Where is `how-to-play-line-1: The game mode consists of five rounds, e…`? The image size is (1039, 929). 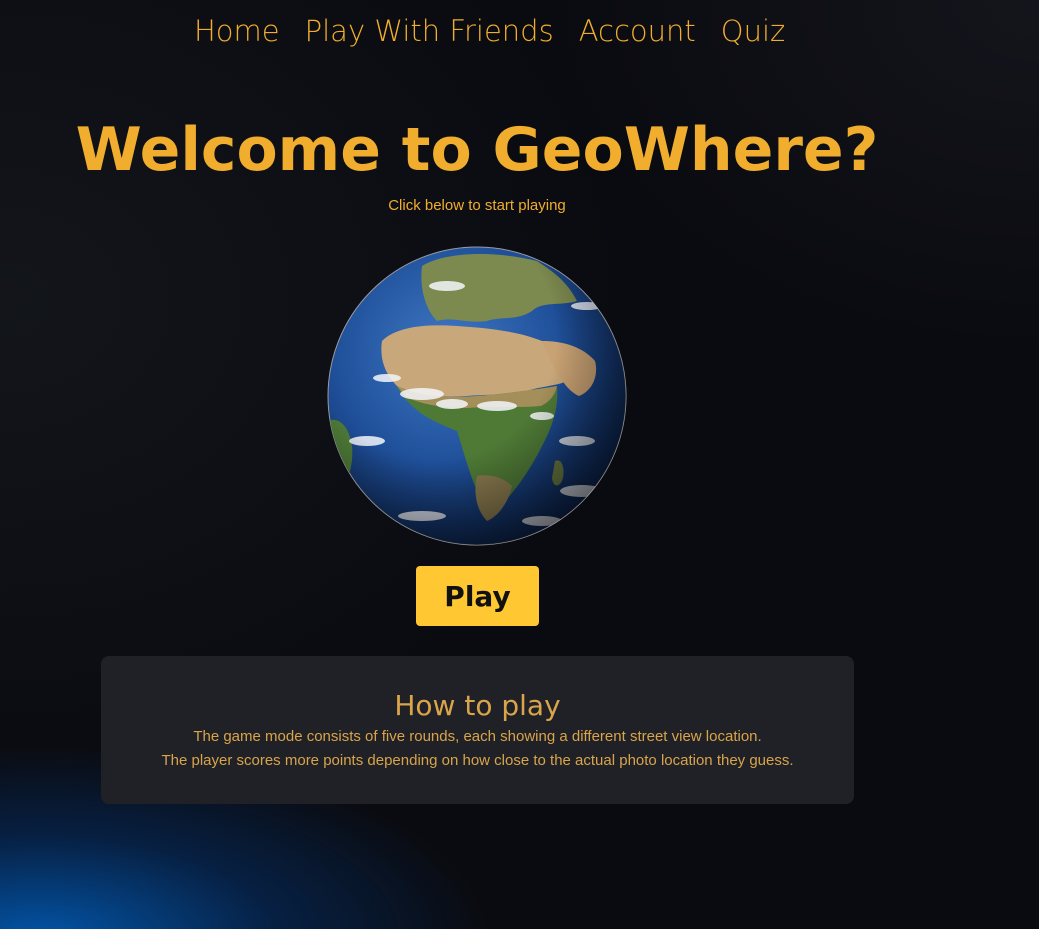 how-to-play-line-1: The game mode consists of five rounds, e… is located at coordinates (477, 736).